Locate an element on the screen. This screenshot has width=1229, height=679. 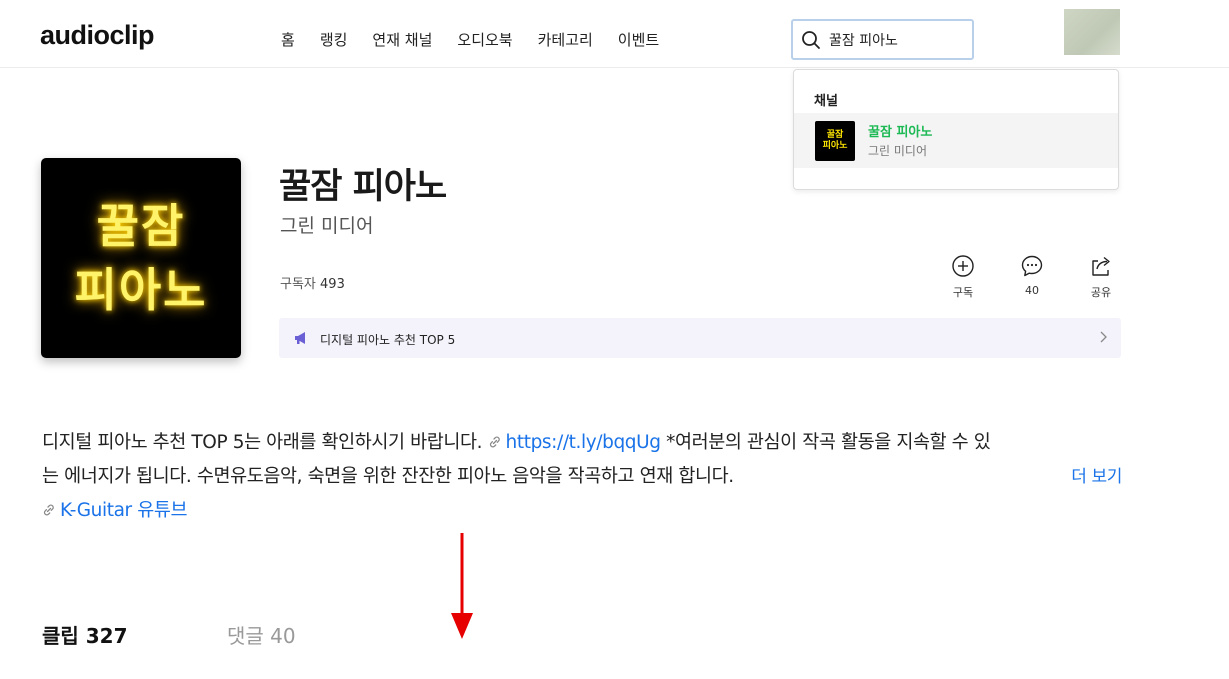
nav-audiobook: 오디오북 is located at coordinates (484, 39).